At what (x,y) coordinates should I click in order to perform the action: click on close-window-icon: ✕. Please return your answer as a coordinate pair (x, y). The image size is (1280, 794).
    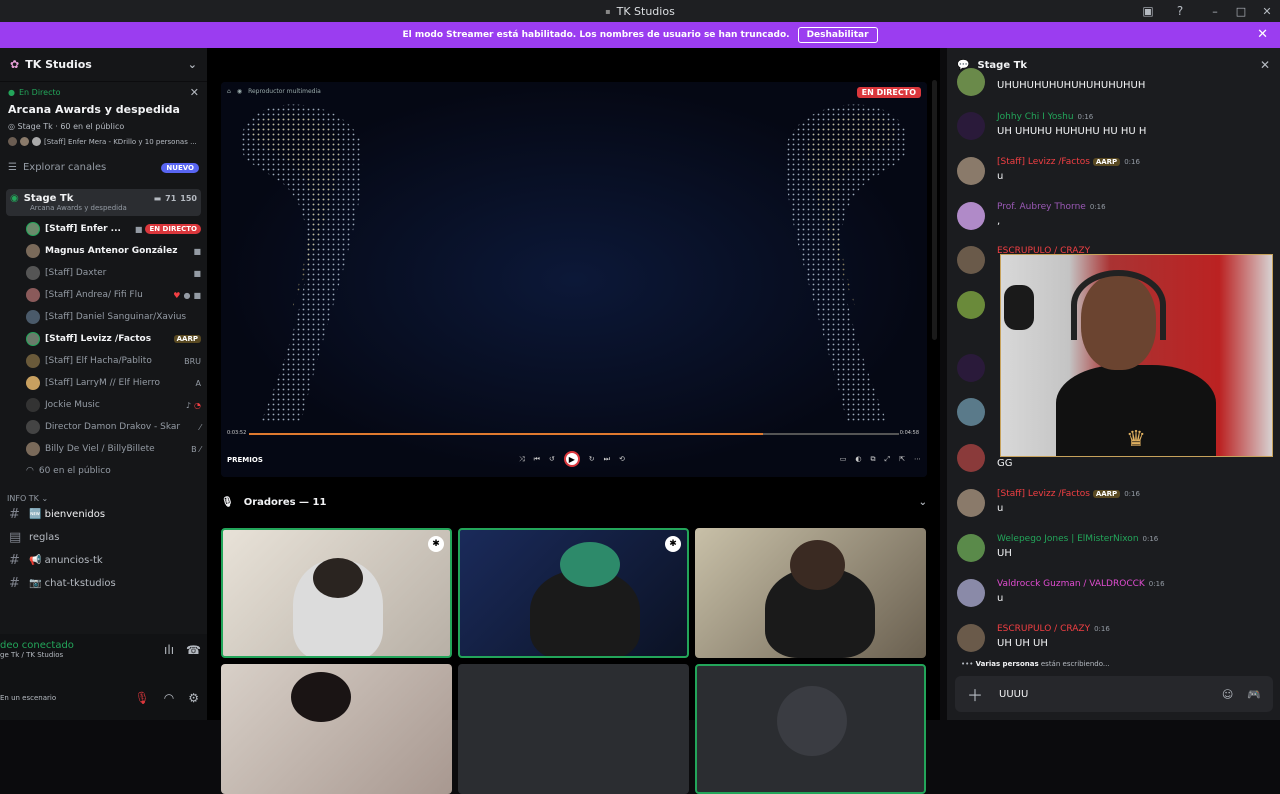
    Looking at the image, I should click on (1267, 11).